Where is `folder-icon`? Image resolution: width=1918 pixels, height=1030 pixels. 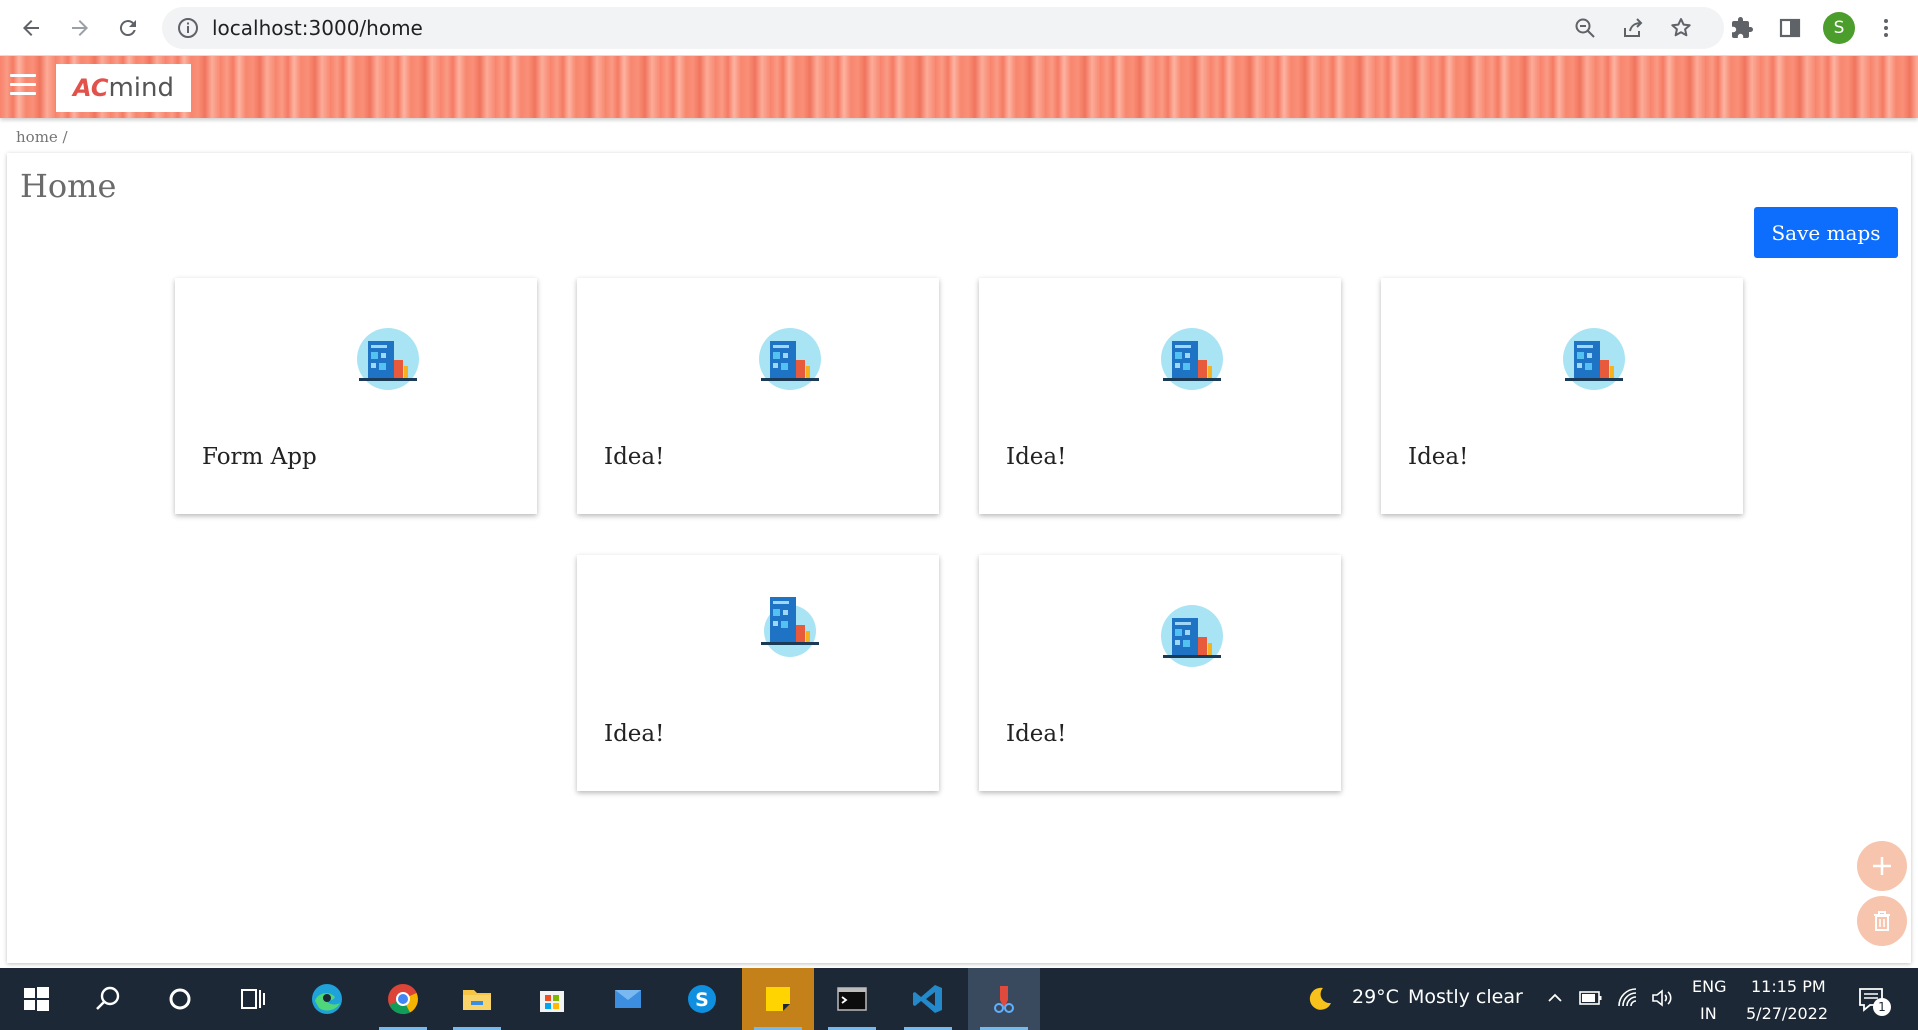
folder-icon is located at coordinates (477, 1000).